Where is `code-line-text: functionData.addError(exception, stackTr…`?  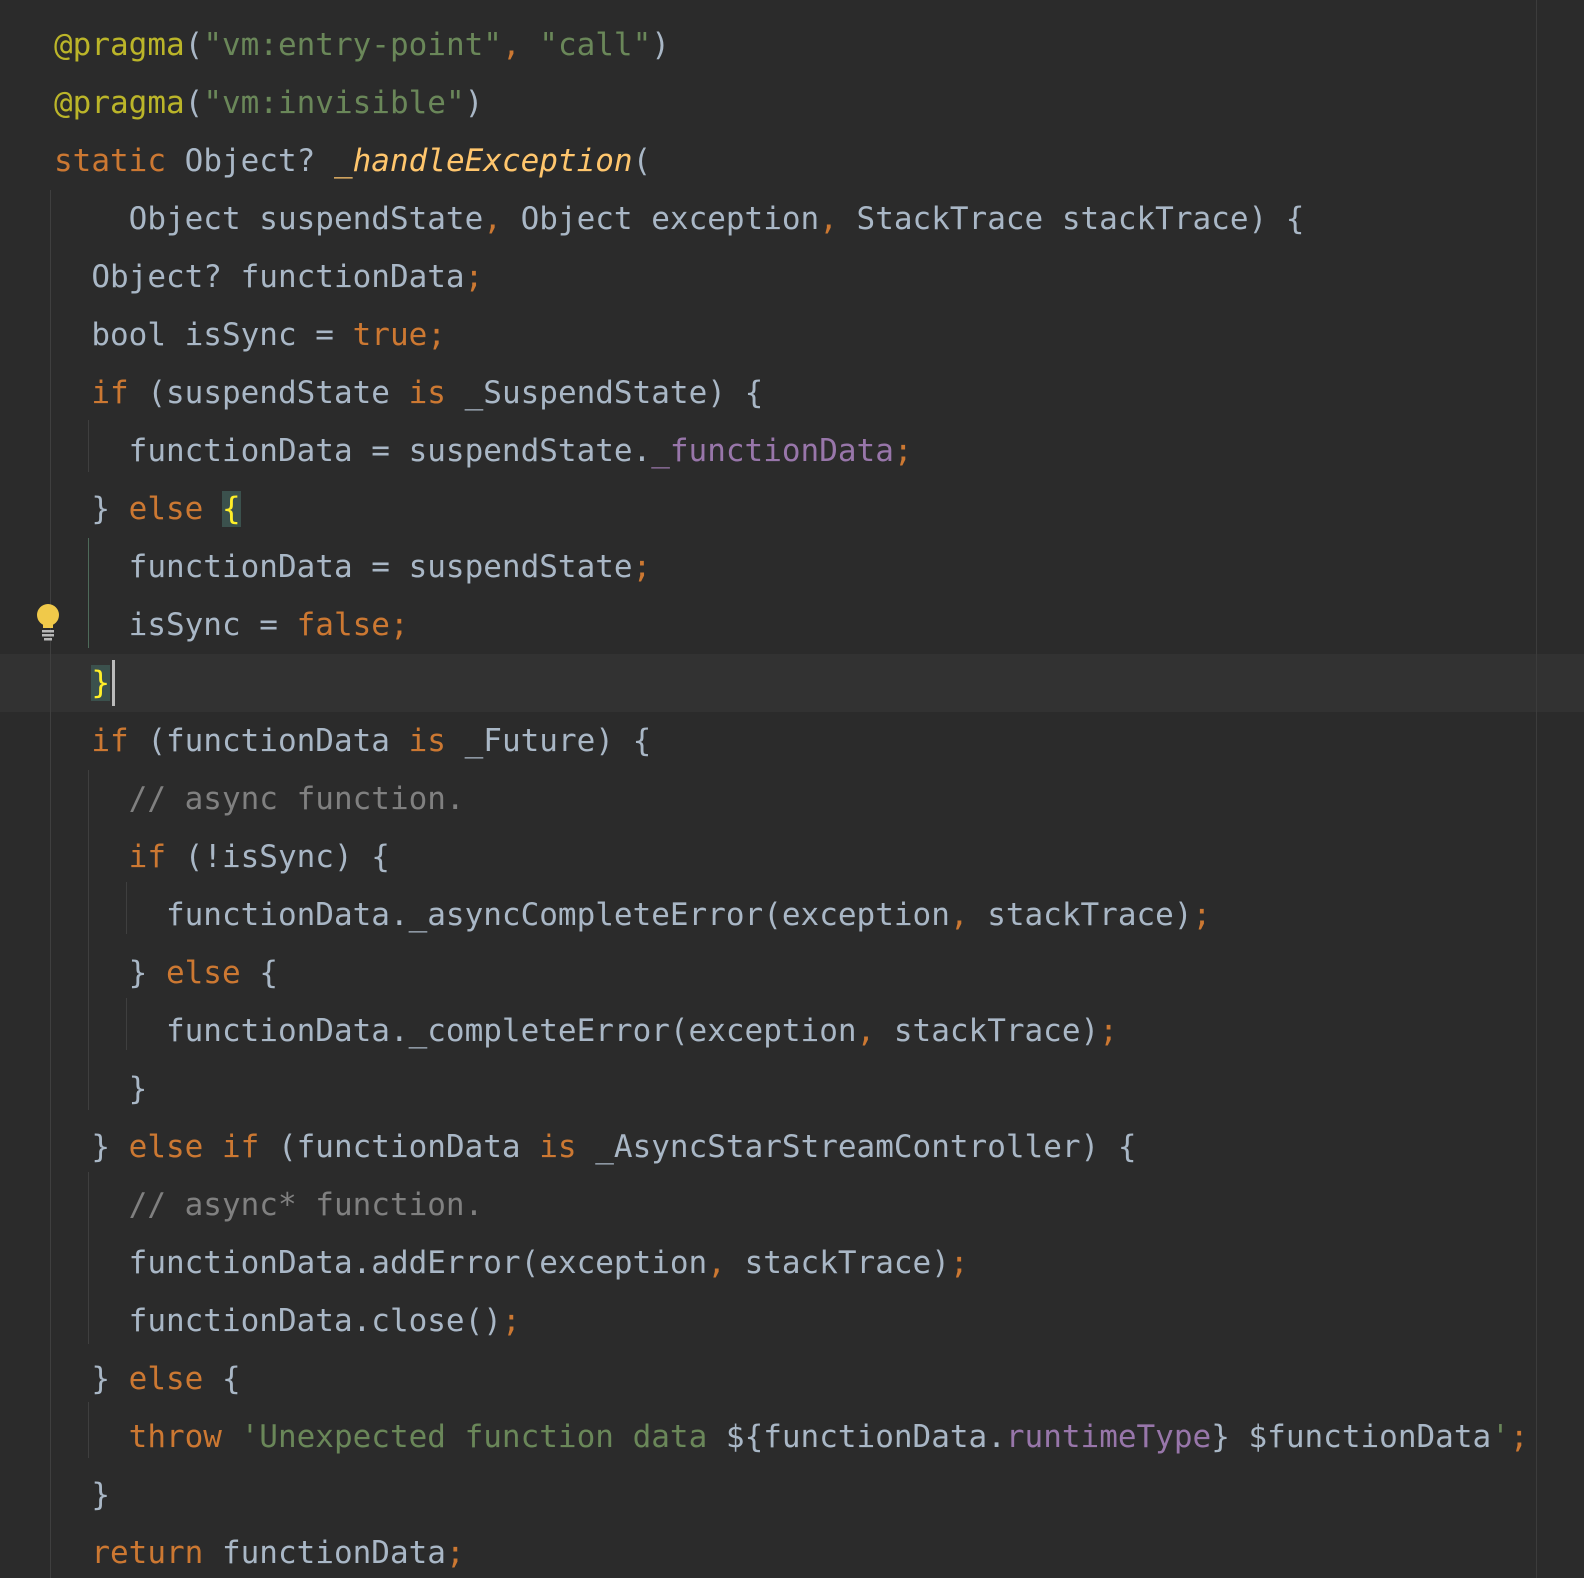
code-line-text: functionData.addError(exception, stackTr… is located at coordinates (511, 1263).